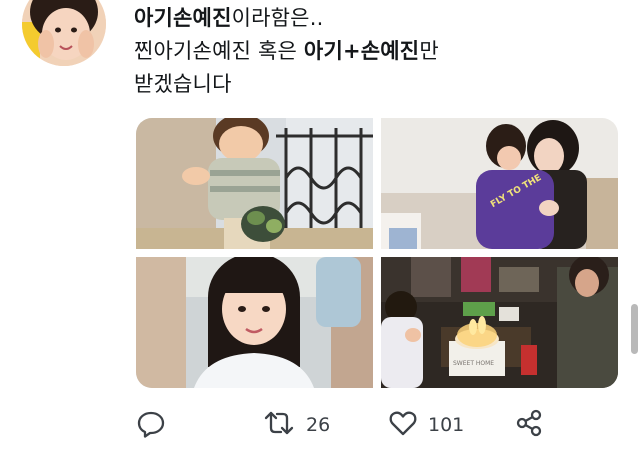 The height and width of the screenshot is (457, 640). I want to click on share-icon, so click(529, 425).